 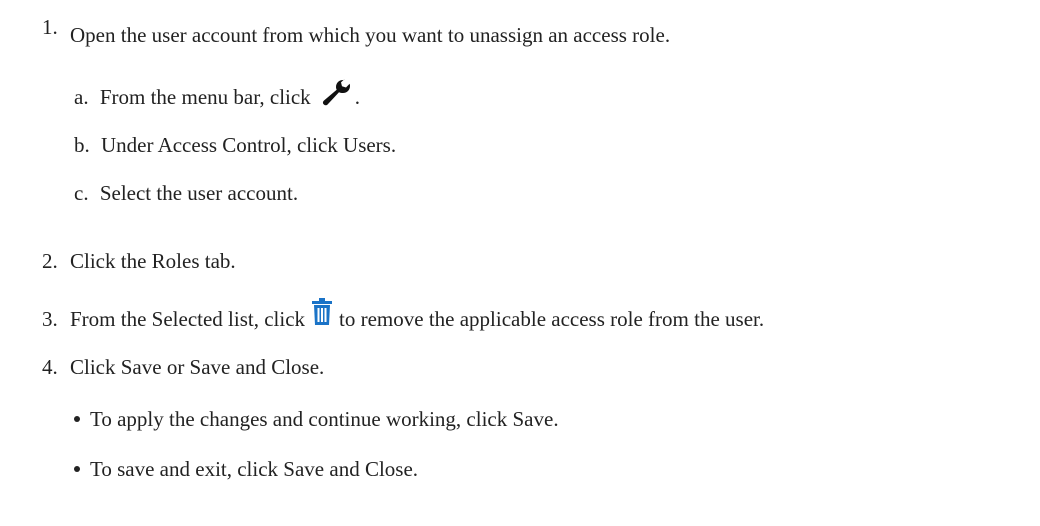 What do you see at coordinates (153, 261) in the screenshot?
I see `step-2-text: Click the Roles tab.` at bounding box center [153, 261].